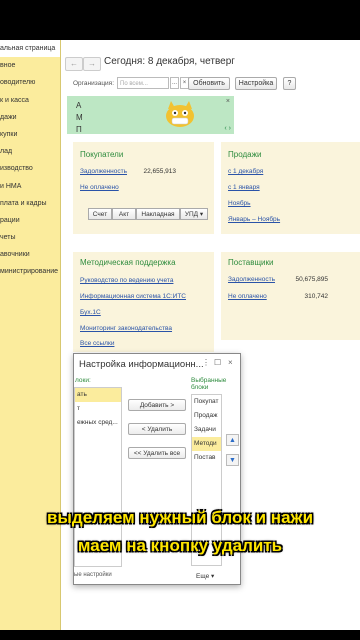 This screenshot has height=640, width=360. Describe the element at coordinates (97, 343) in the screenshot. I see `support-link: Все ссылки` at that location.